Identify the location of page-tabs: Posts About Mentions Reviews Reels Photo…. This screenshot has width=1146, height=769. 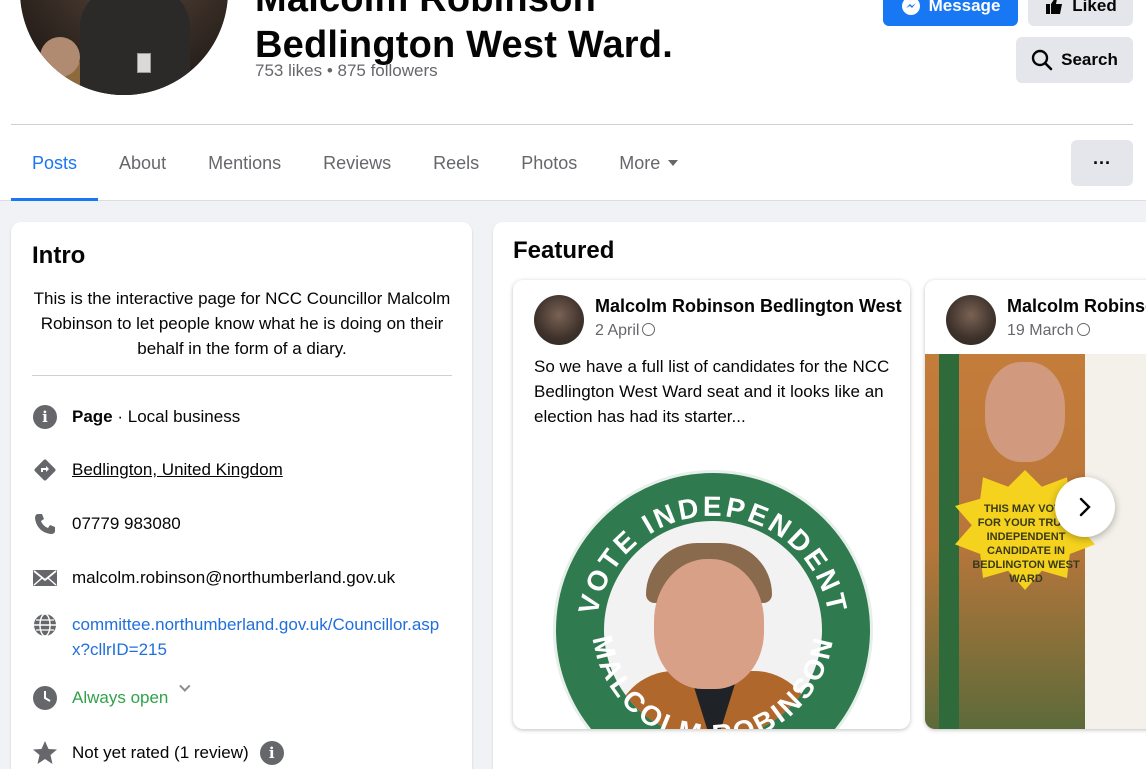
(355, 163).